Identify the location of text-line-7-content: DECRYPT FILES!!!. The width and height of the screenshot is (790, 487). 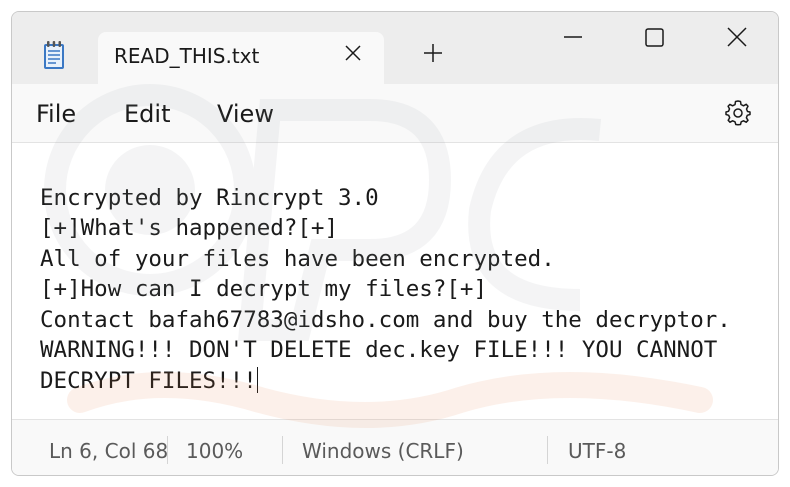
(148, 381).